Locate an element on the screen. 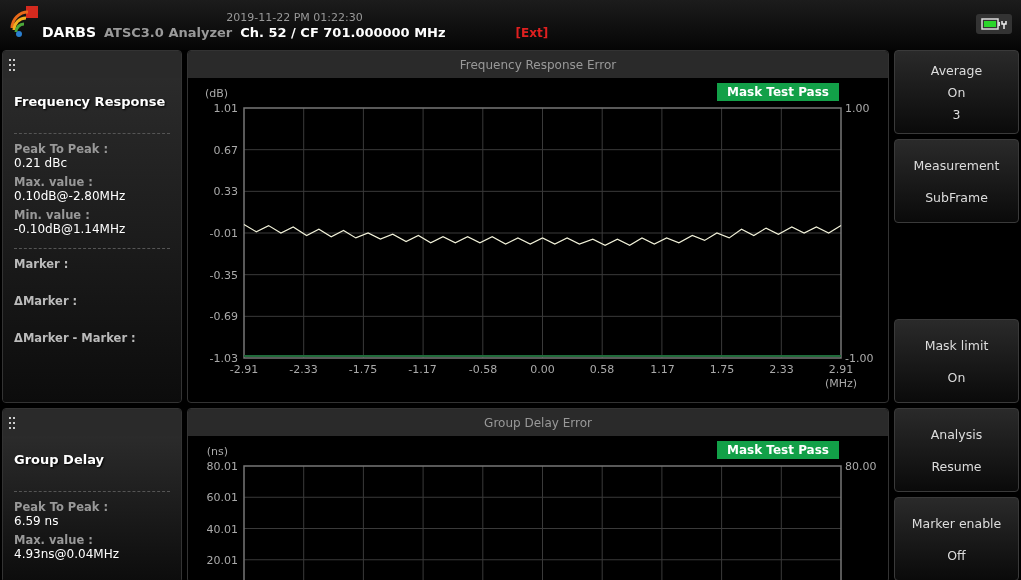 The width and height of the screenshot is (1021, 580). y-tick-label: 0.33 is located at coordinates (225, 192).